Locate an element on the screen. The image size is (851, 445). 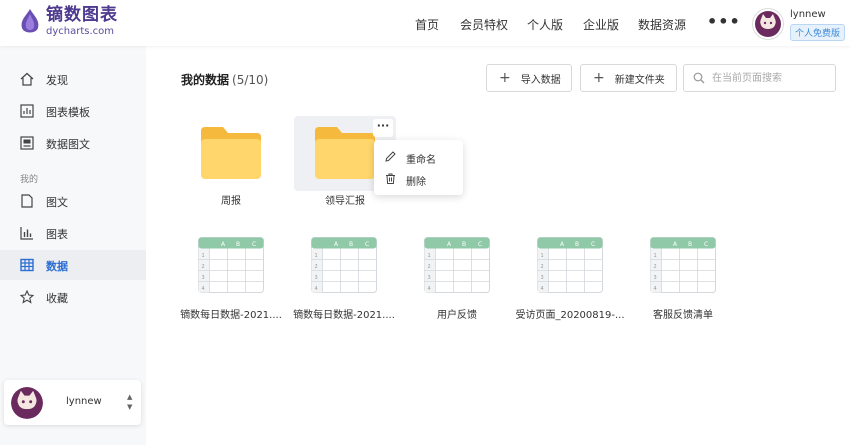
import-data-label: 导入数据 is located at coordinates (540, 80).